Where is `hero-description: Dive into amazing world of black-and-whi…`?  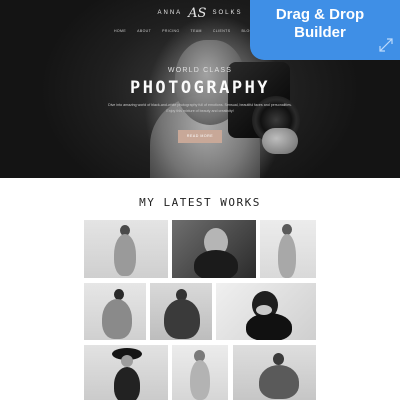 hero-description: Dive into amazing world of black-and-whi… is located at coordinates (200, 108).